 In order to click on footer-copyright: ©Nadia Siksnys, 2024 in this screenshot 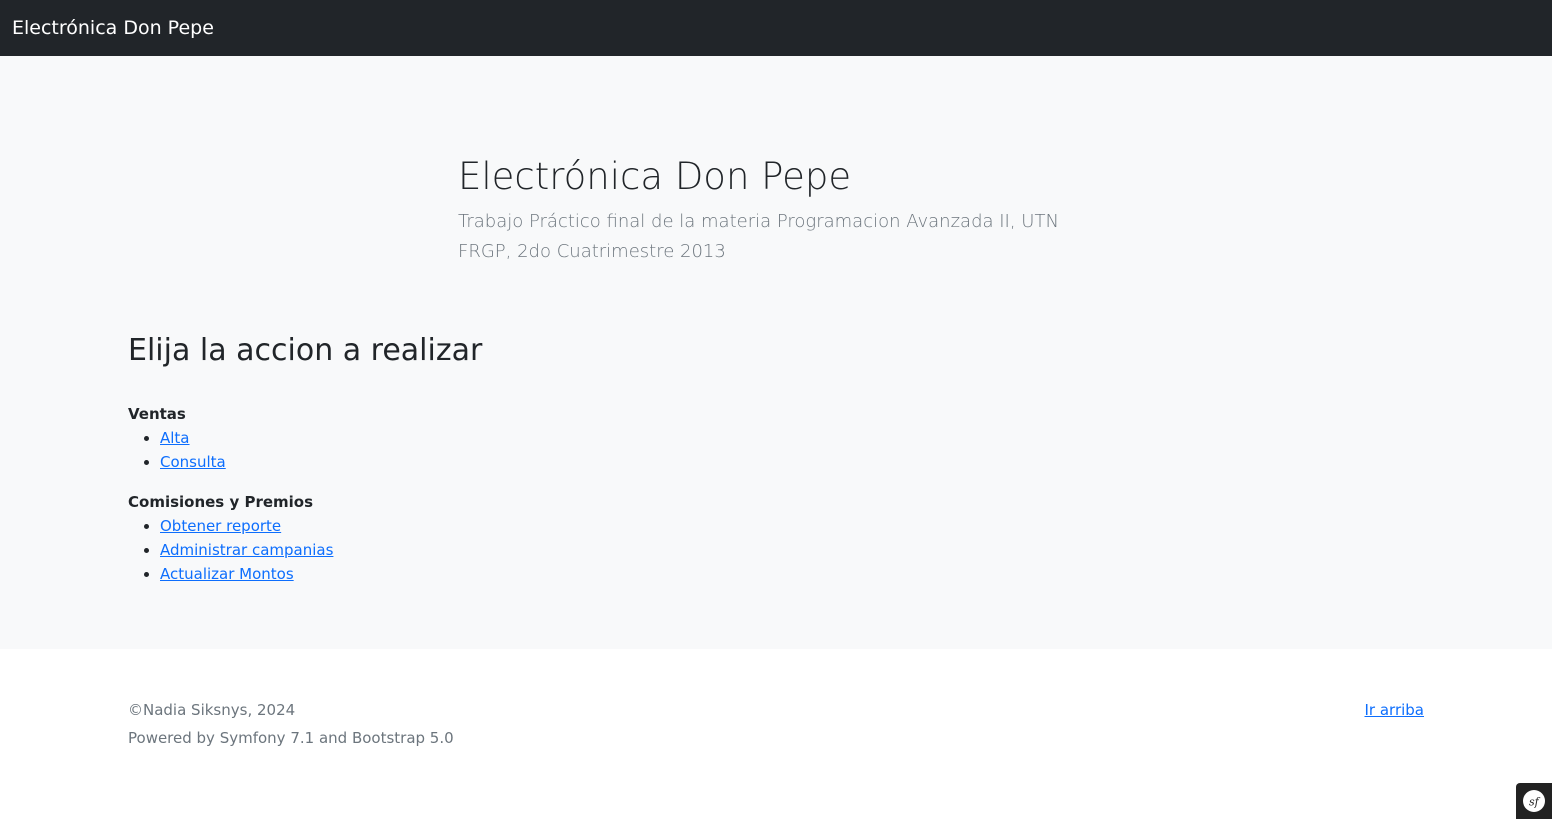, I will do `click(212, 710)`.